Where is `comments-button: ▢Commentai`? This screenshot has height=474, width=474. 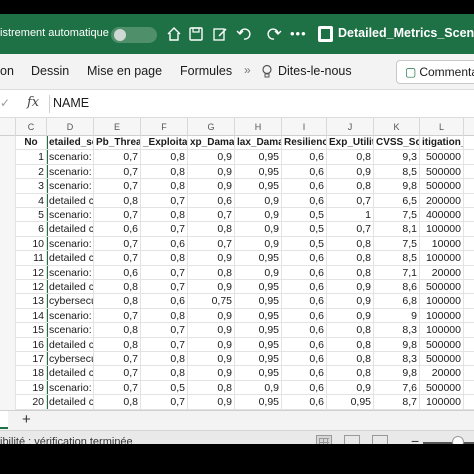
comments-button: ▢Commentai is located at coordinates (435, 72).